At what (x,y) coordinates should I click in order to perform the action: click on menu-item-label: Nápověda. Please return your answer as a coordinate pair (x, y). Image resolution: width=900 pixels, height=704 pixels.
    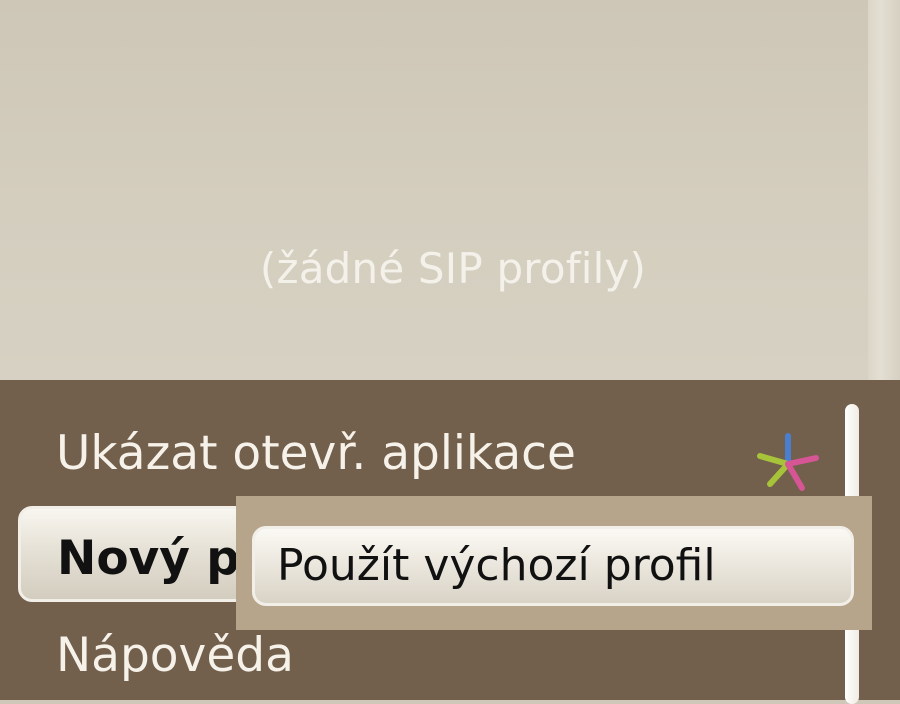
    Looking at the image, I should click on (175, 655).